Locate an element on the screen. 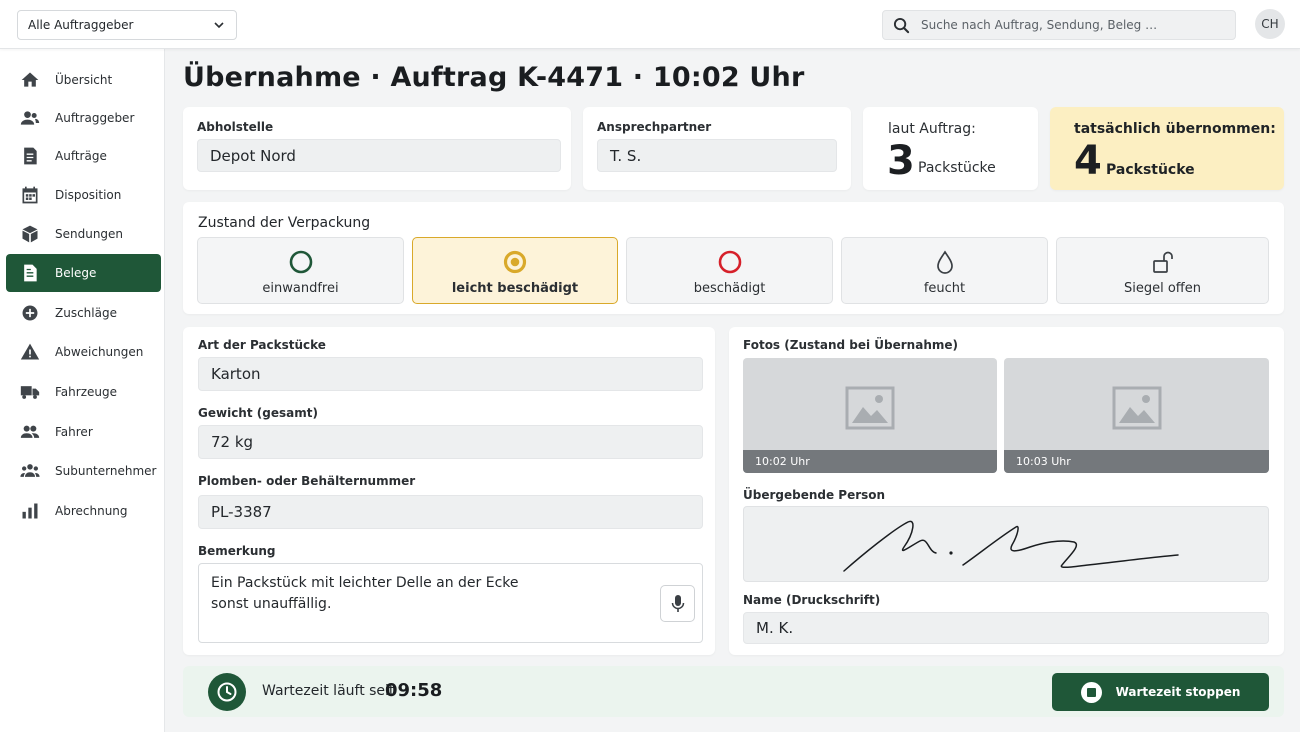 The height and width of the screenshot is (732, 1300). clock-icon is located at coordinates (227, 692).